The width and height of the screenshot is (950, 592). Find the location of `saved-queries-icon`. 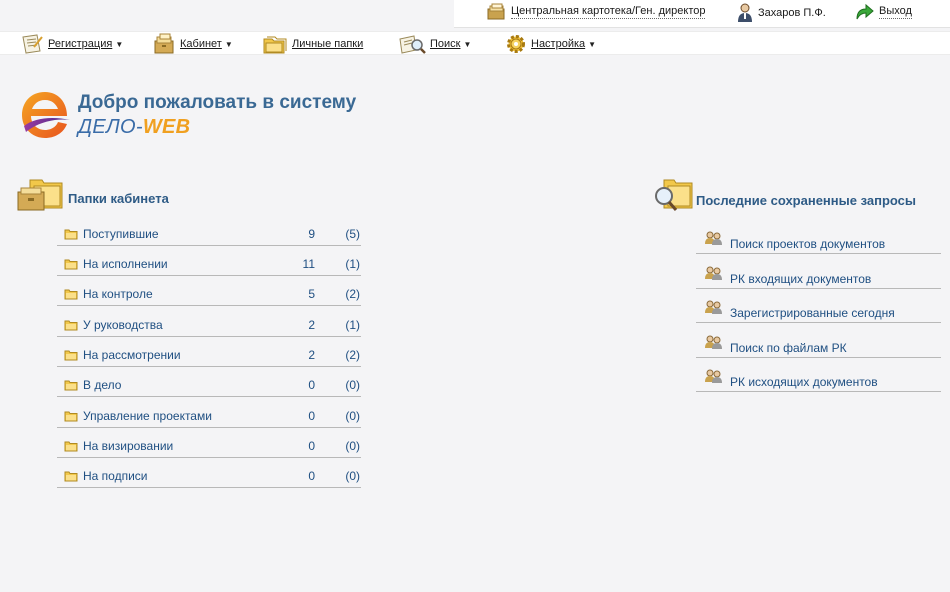

saved-queries-icon is located at coordinates (674, 195).